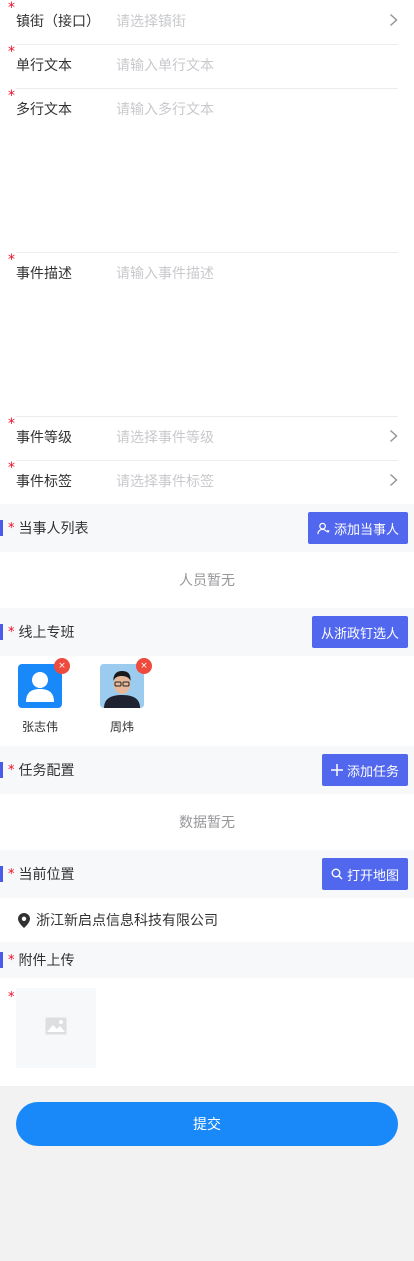 This screenshot has width=414, height=1261. I want to click on parties-title: * 当事人列表, so click(48, 528).